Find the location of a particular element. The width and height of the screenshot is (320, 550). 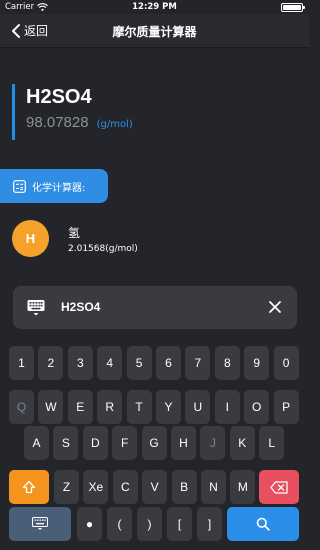

key-j: J is located at coordinates (213, 443).